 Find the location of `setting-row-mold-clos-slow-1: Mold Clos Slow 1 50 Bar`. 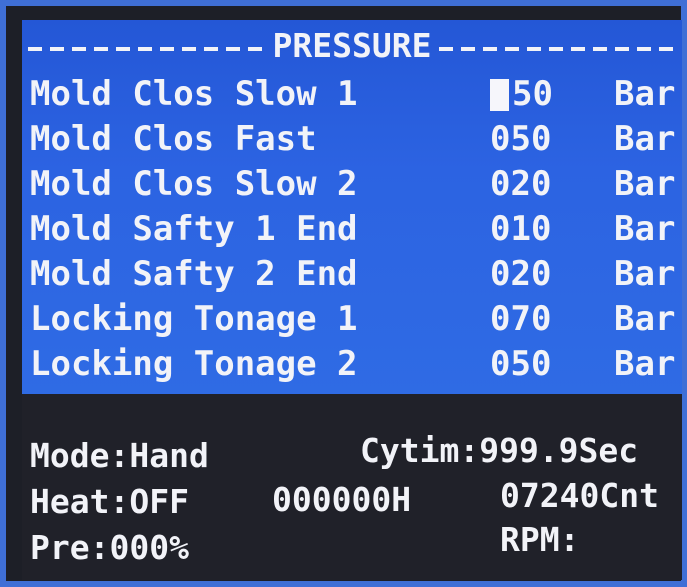

setting-row-mold-clos-slow-1: Mold Clos Slow 1 50 Bar is located at coordinates (355, 94).